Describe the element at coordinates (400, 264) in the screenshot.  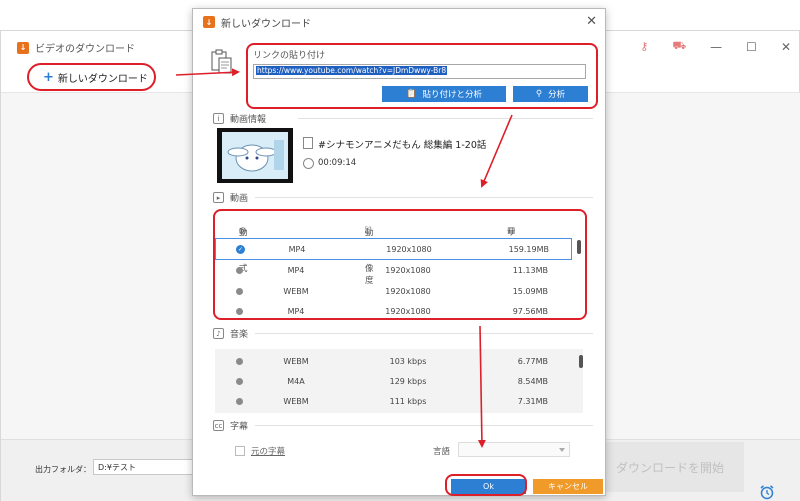
I see `annotation-box-video-table` at that location.